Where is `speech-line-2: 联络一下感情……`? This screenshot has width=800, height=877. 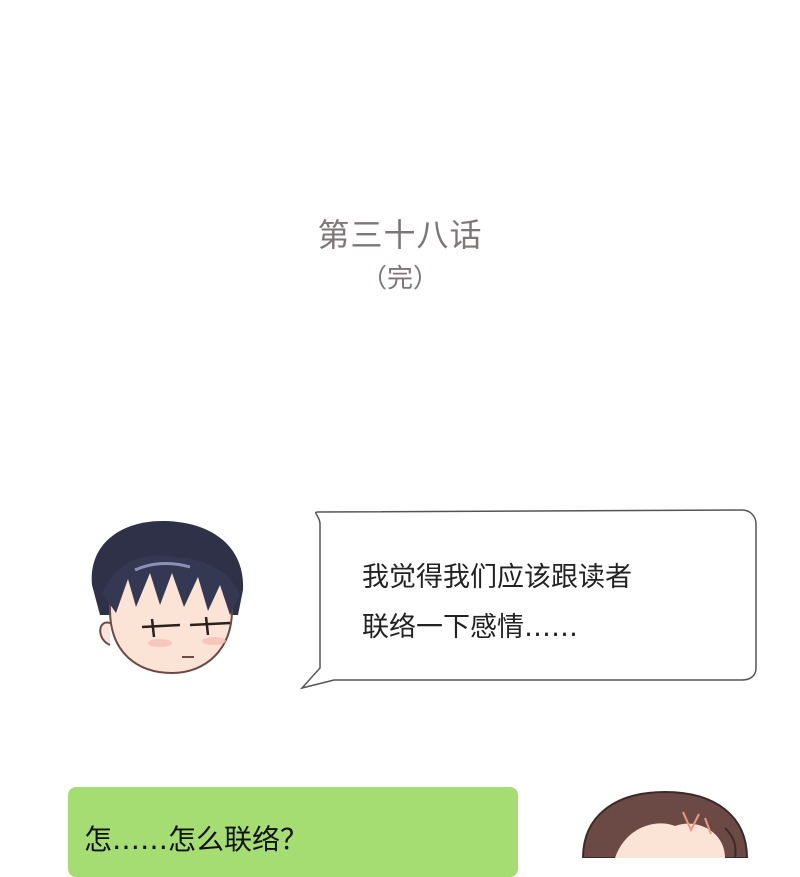 speech-line-2: 联络一下感情…… is located at coordinates (470, 627).